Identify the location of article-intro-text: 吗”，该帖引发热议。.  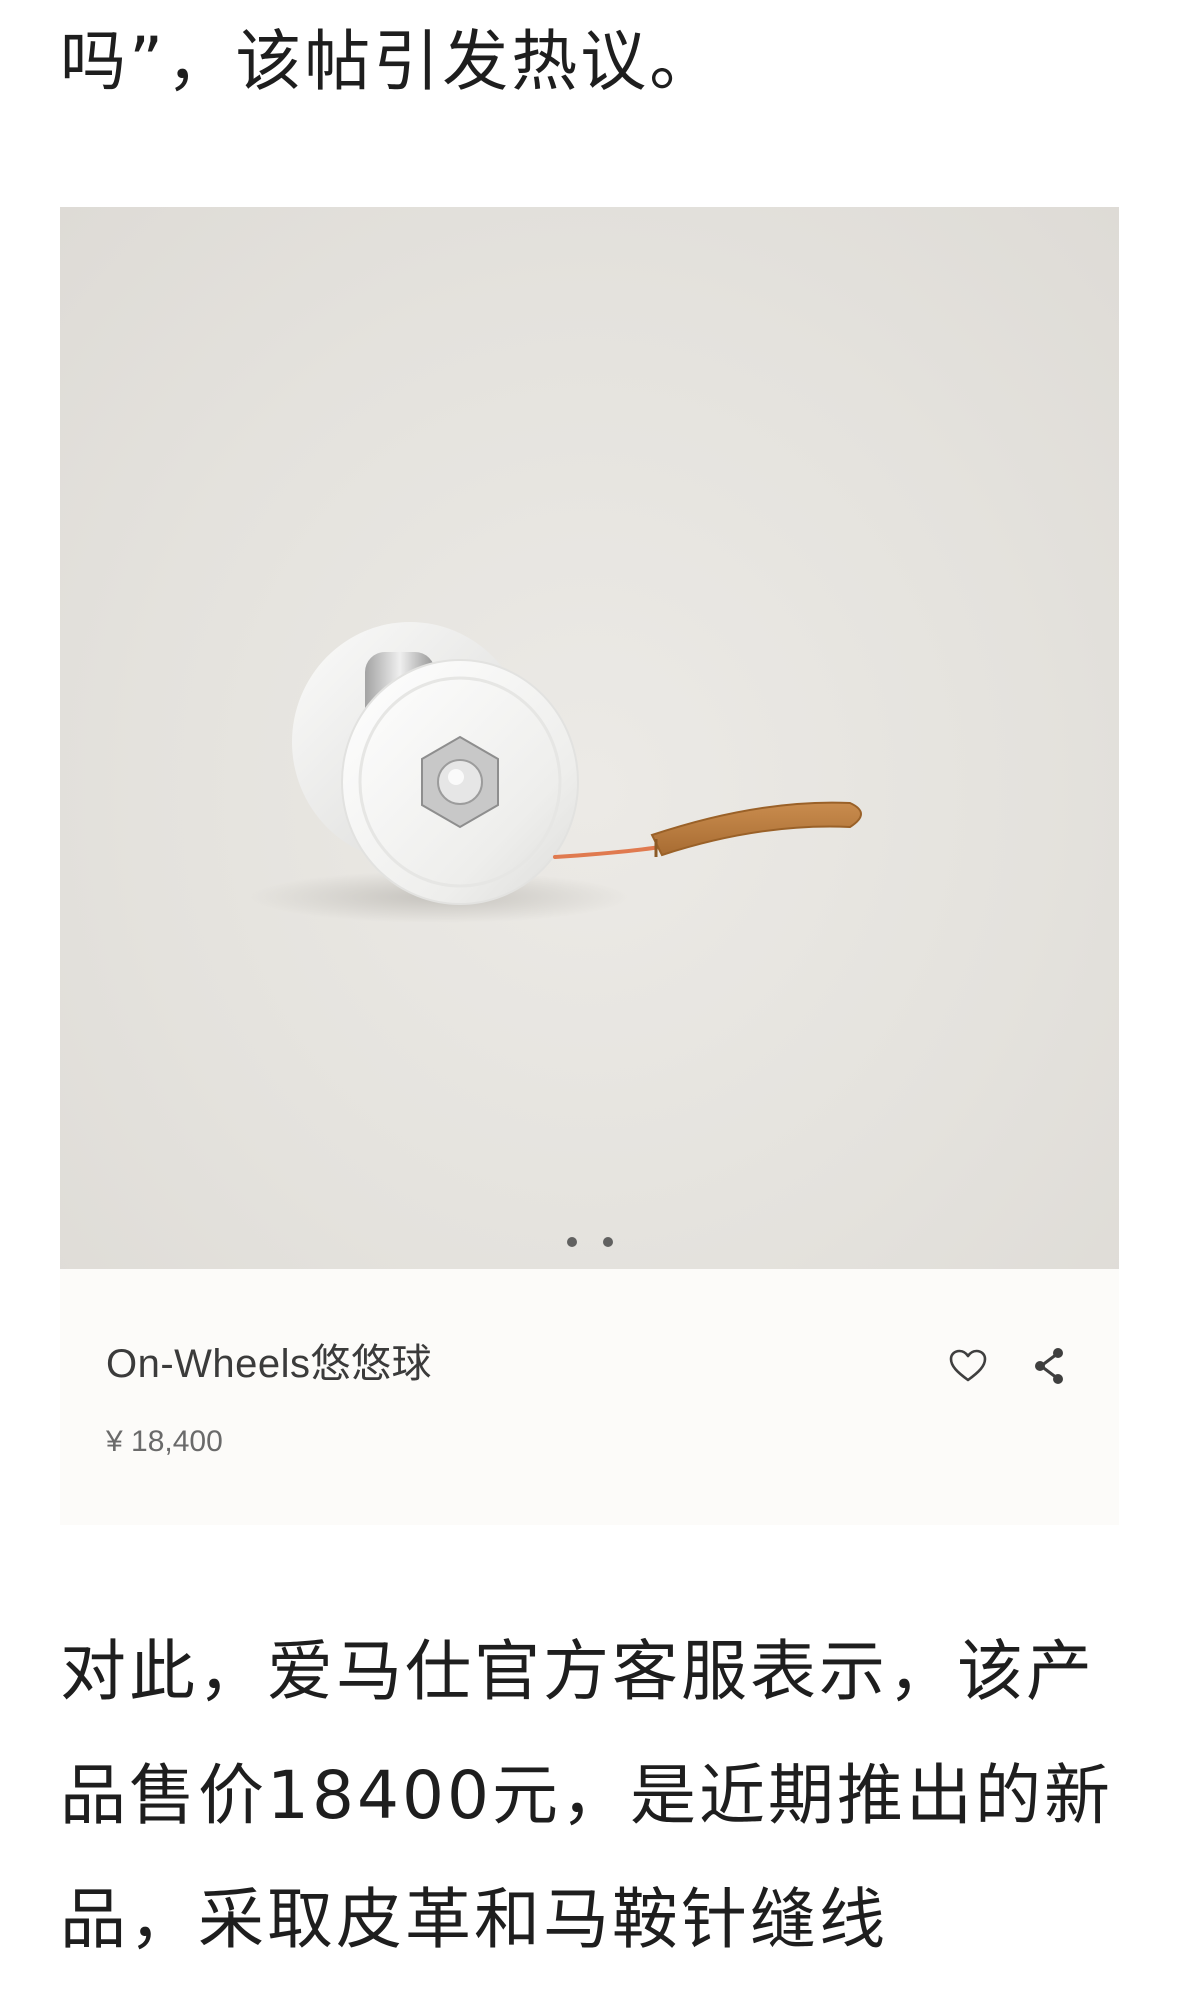
(389, 61).